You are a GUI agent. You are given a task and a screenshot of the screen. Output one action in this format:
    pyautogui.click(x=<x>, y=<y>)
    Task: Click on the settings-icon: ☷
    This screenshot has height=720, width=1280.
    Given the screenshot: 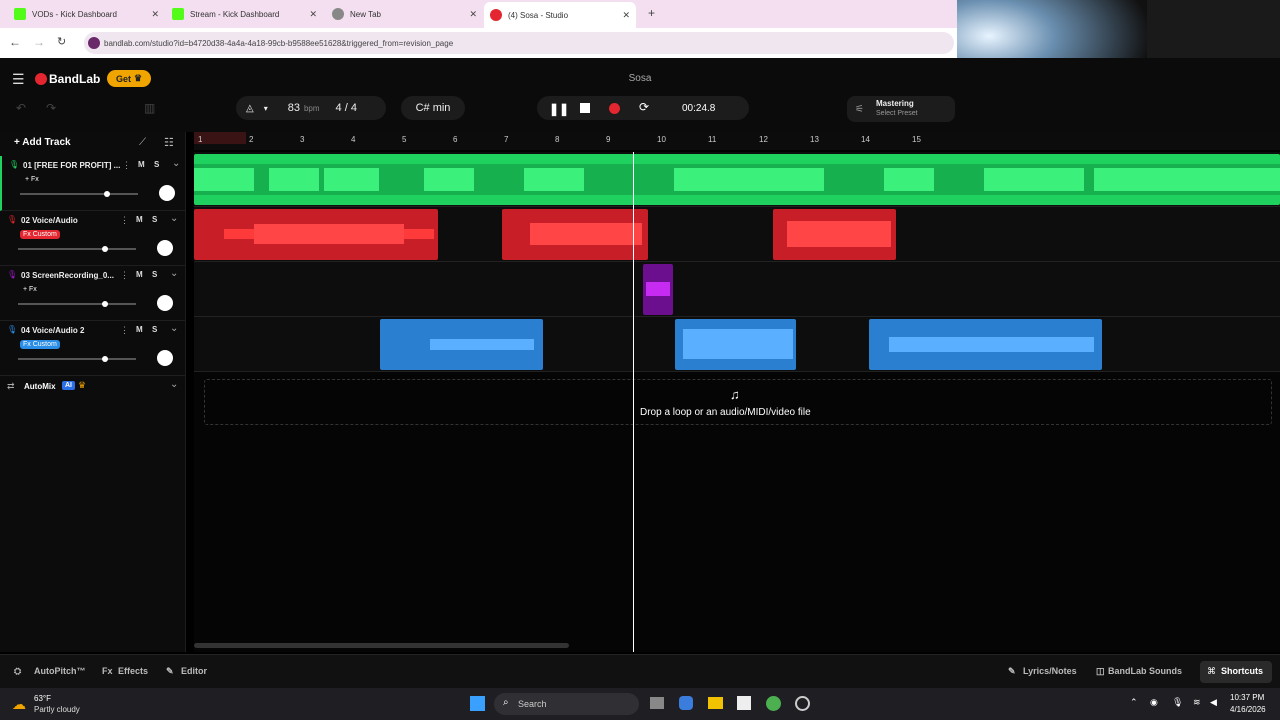 What is the action you would take?
    pyautogui.click(x=169, y=142)
    